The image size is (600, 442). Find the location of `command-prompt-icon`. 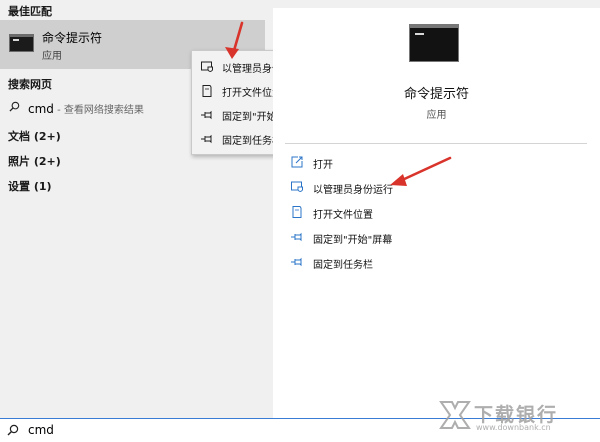

command-prompt-icon is located at coordinates (21, 43).